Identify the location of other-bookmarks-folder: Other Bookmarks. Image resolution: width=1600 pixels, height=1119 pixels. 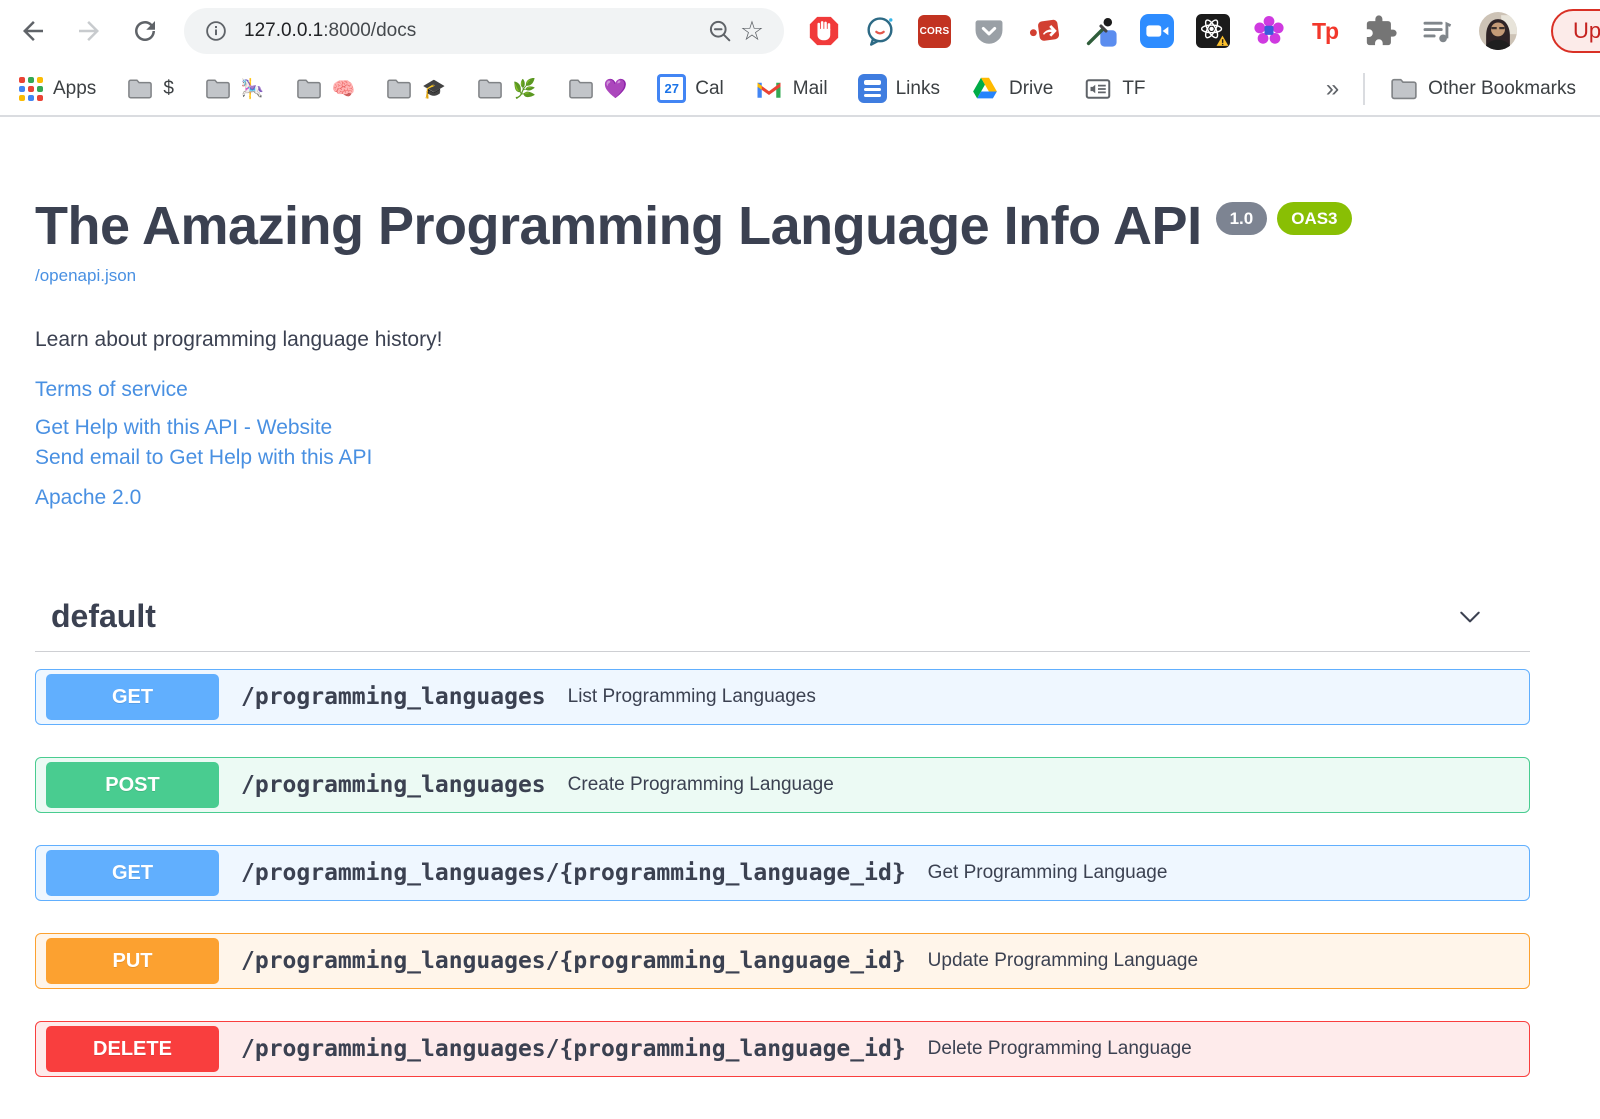
(1482, 89).